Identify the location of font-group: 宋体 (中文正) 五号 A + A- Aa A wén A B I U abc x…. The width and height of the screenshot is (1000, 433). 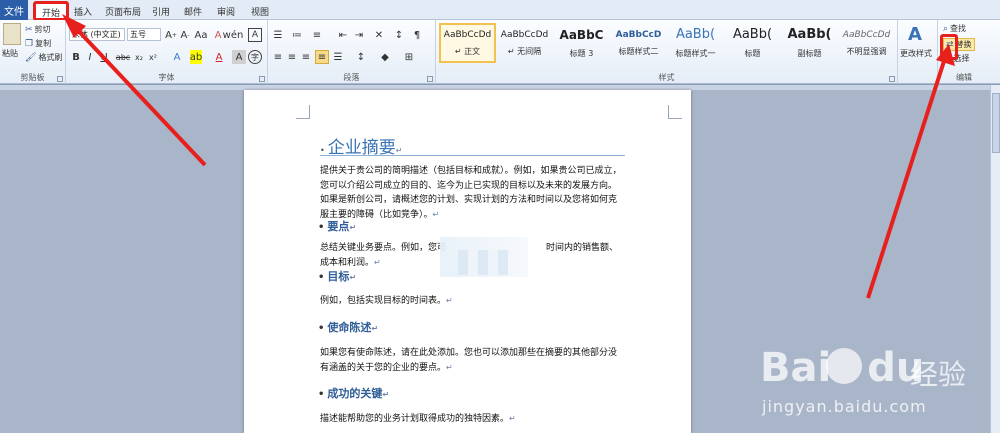
(167, 52).